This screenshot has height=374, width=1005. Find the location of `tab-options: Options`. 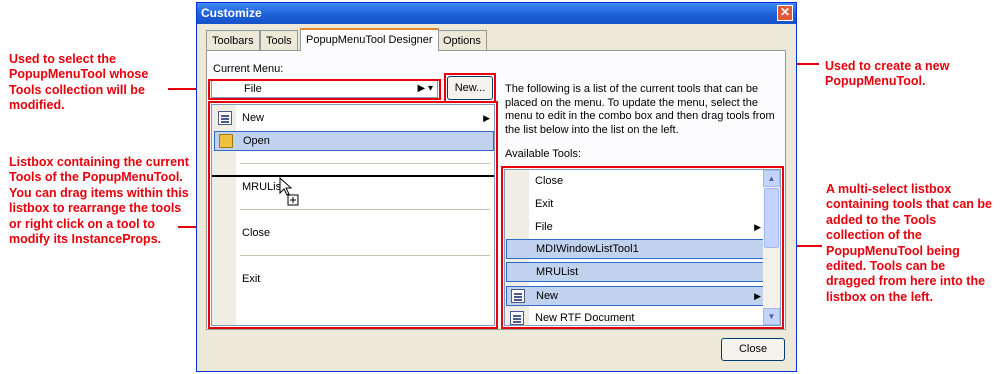

tab-options: Options is located at coordinates (462, 40).